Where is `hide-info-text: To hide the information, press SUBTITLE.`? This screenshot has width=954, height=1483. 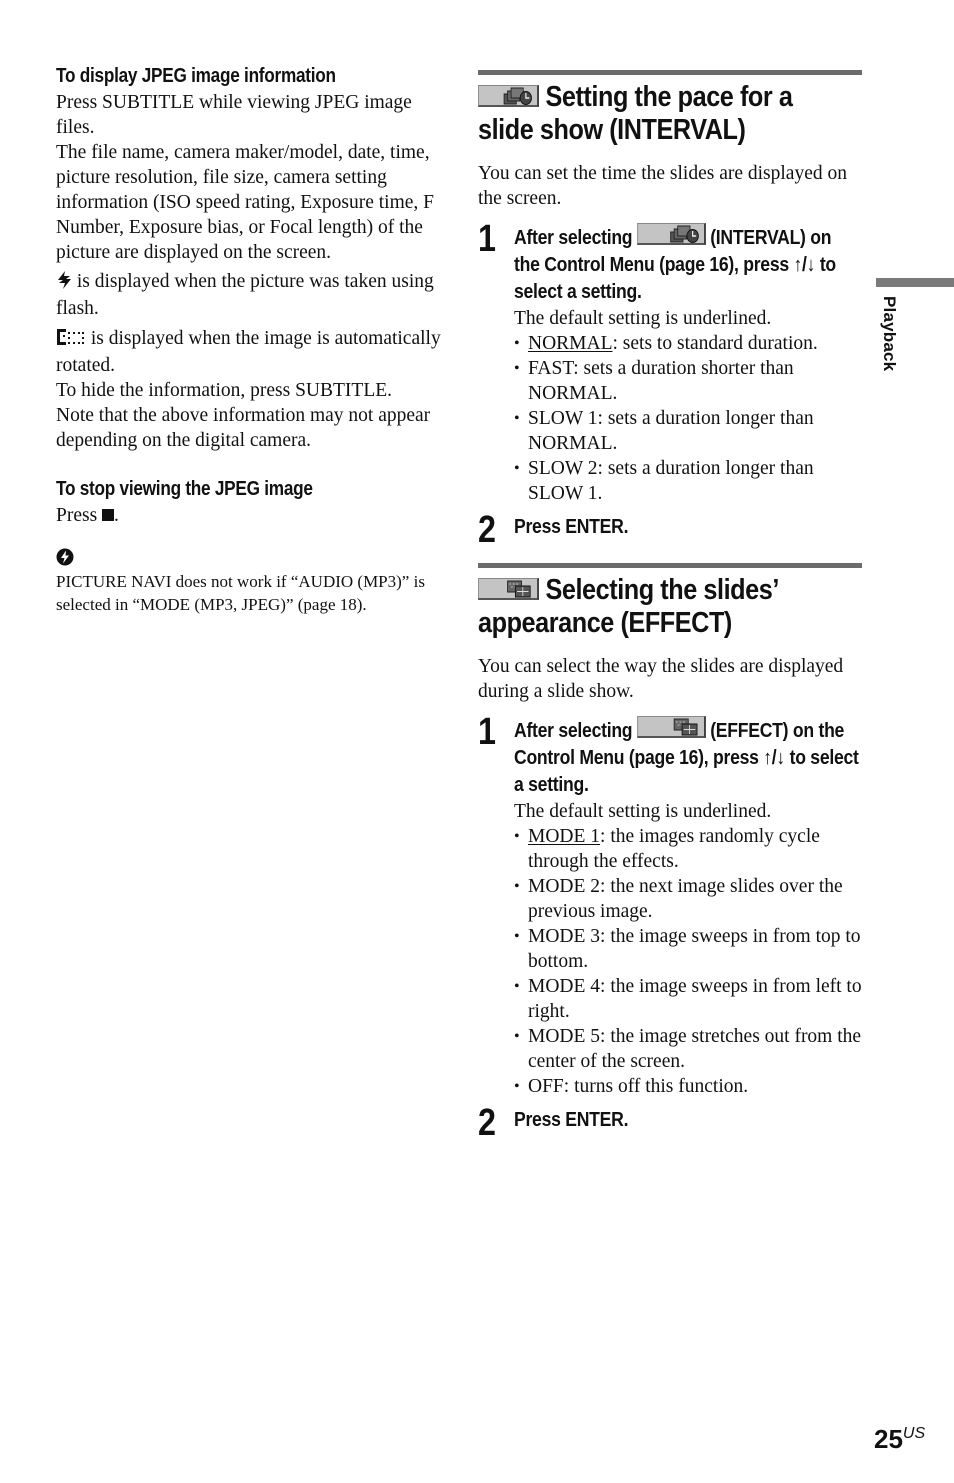
hide-info-text: To hide the information, press SUBTITLE. is located at coordinates (224, 390).